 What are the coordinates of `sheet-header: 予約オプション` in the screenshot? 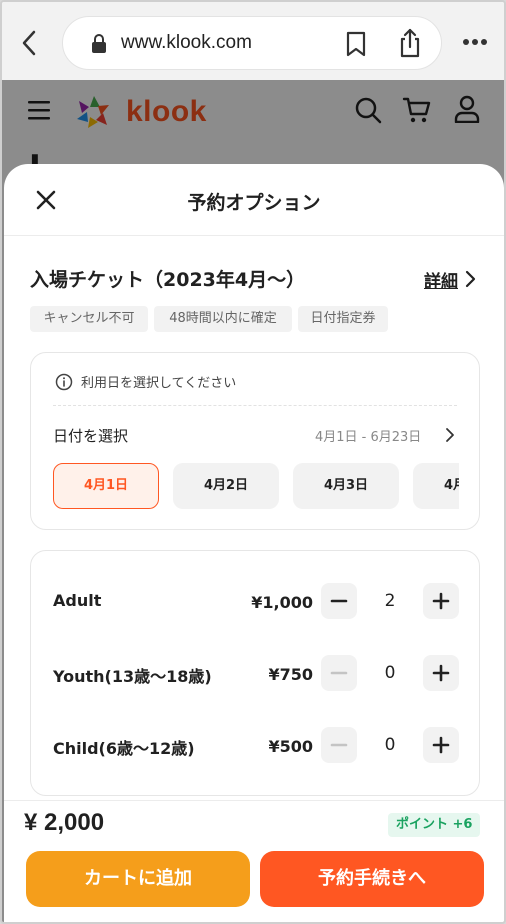 It's located at (254, 200).